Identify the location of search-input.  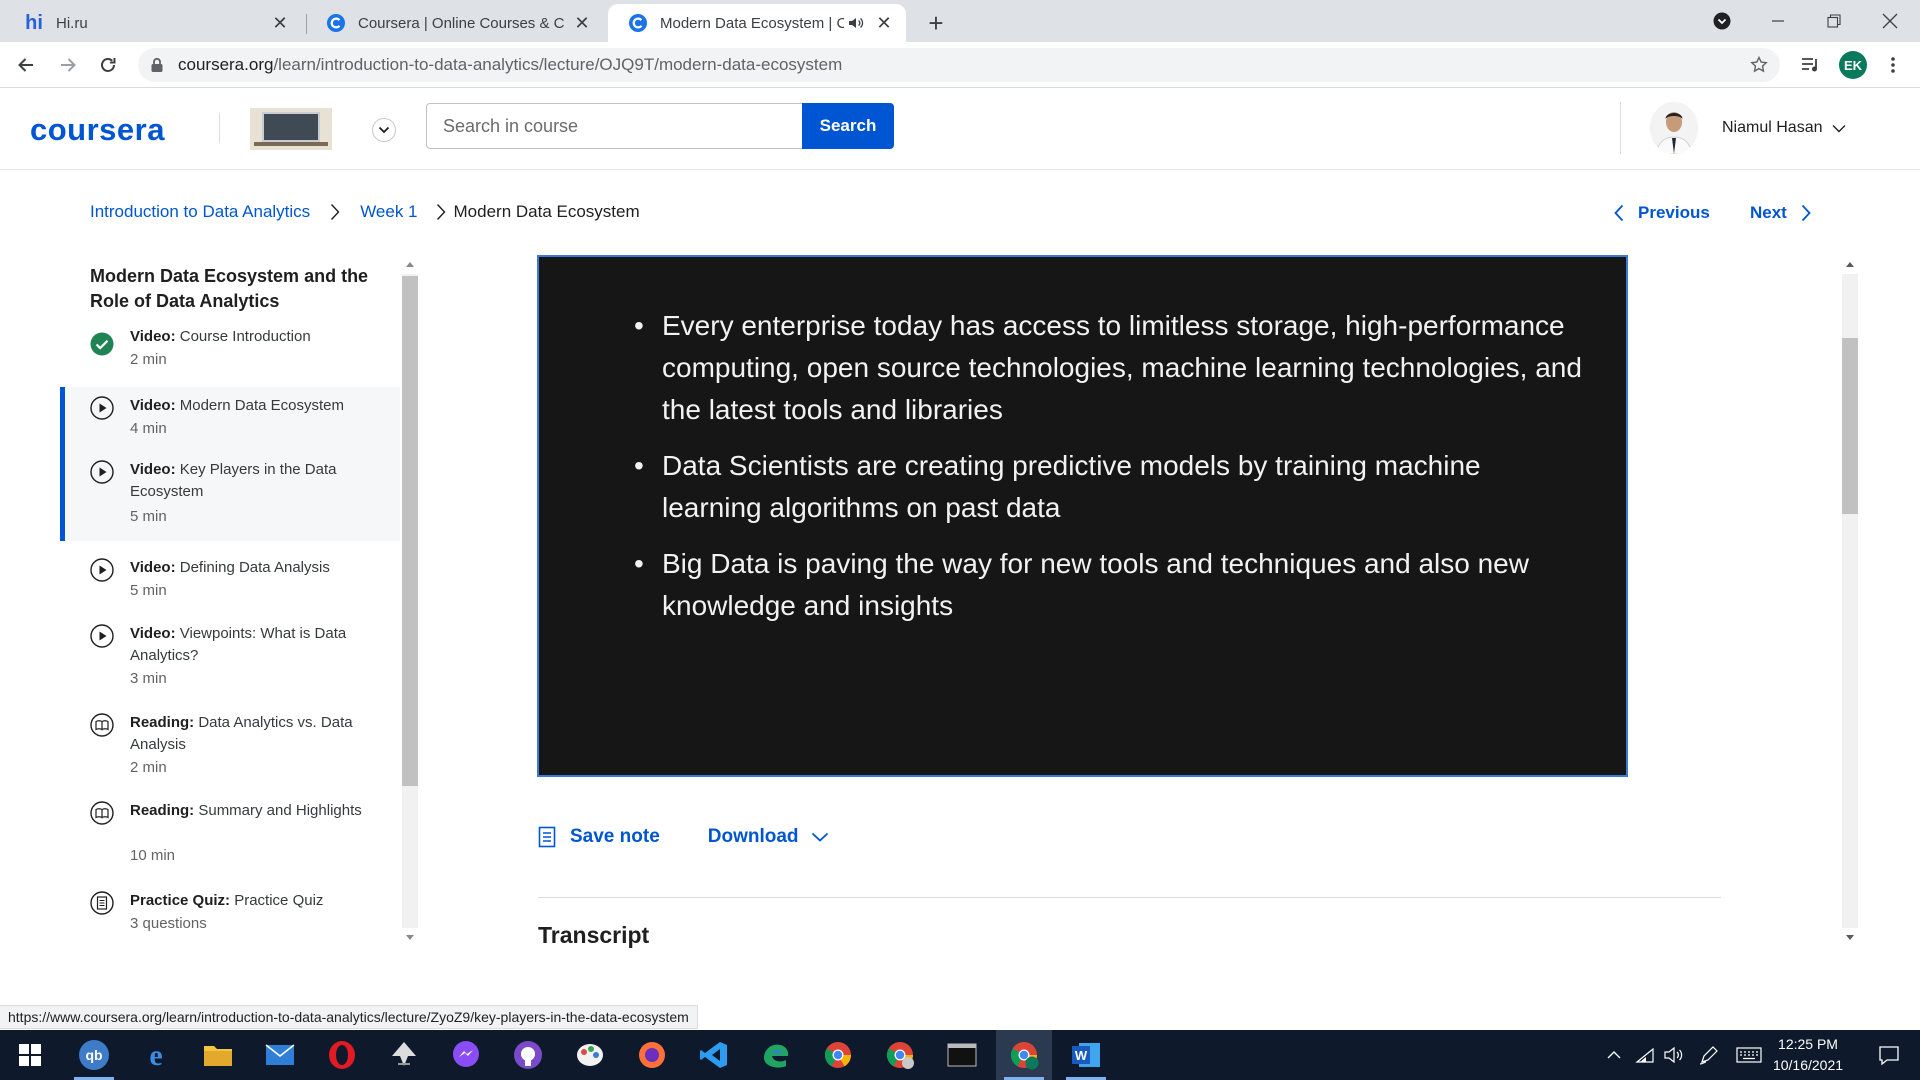
(614, 126).